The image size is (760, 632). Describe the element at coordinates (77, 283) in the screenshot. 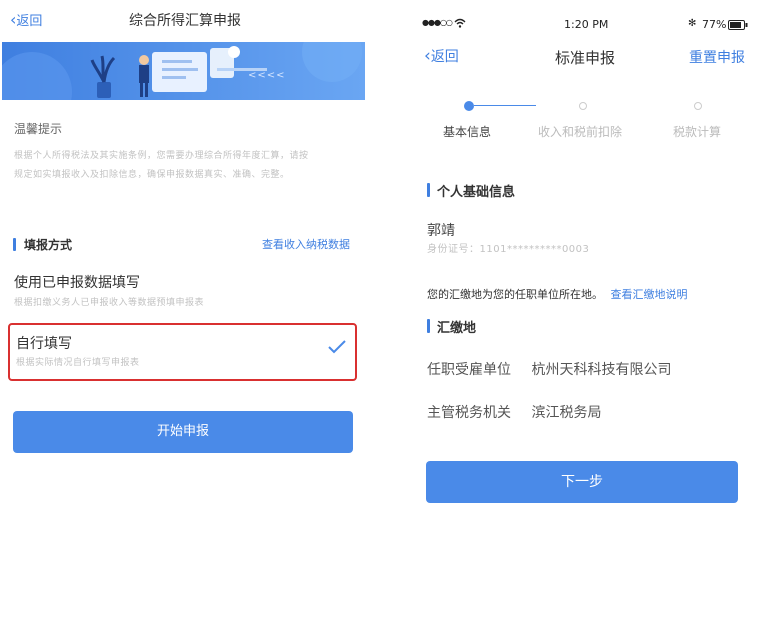

I see `option-title: 使用已申报数据填写` at that location.